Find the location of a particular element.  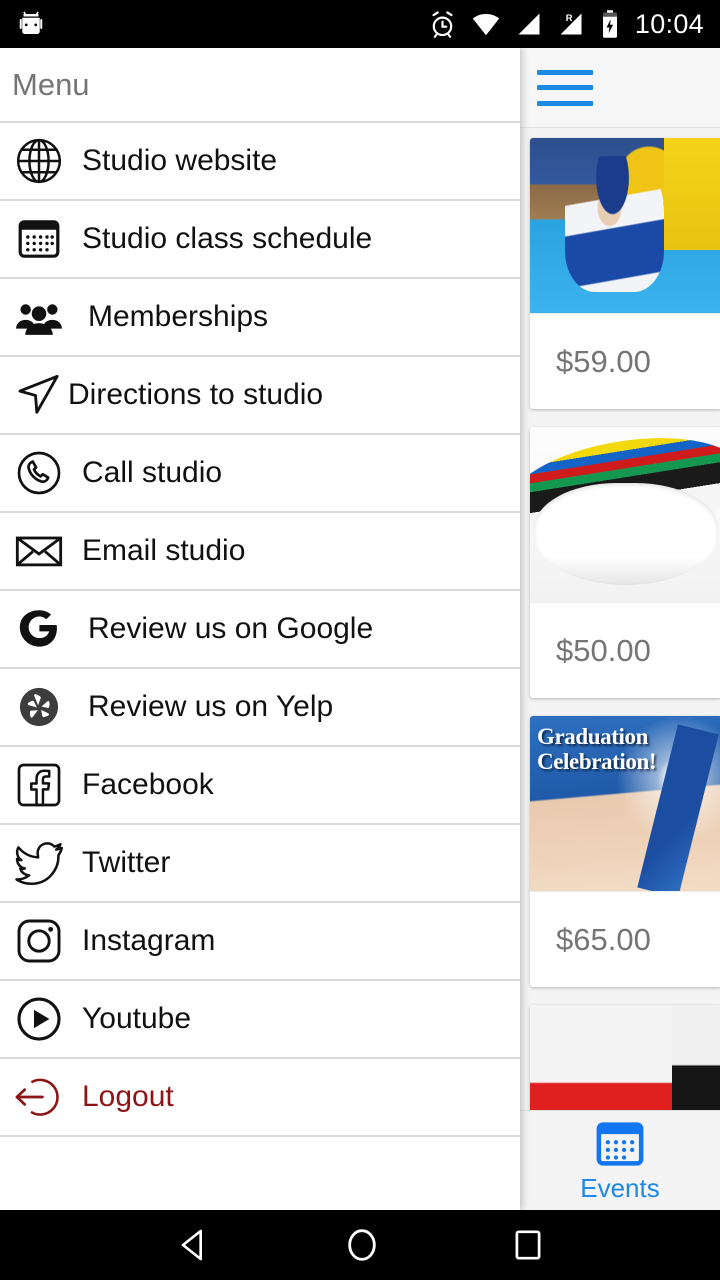

drawer-title: Menu is located at coordinates (51, 84).